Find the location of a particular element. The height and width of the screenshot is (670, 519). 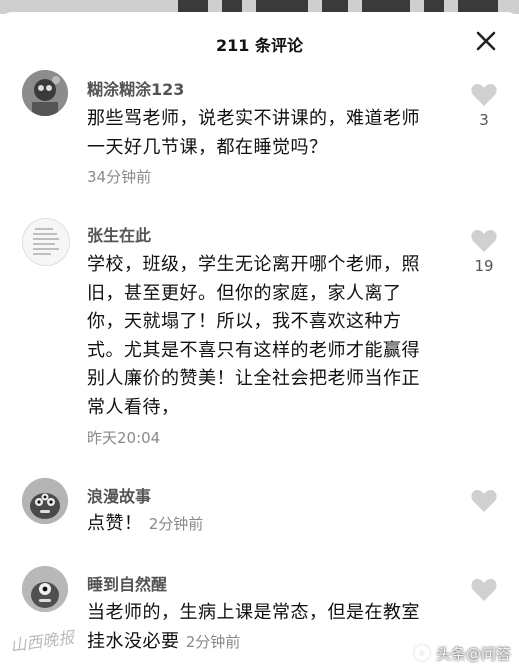

platform-watermark: 头条@问答 is located at coordinates (461, 653).